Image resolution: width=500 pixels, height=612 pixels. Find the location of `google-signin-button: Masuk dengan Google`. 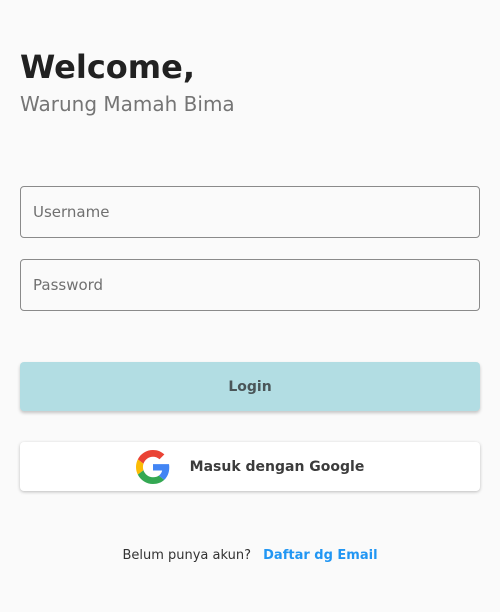

google-signin-button: Masuk dengan Google is located at coordinates (250, 466).